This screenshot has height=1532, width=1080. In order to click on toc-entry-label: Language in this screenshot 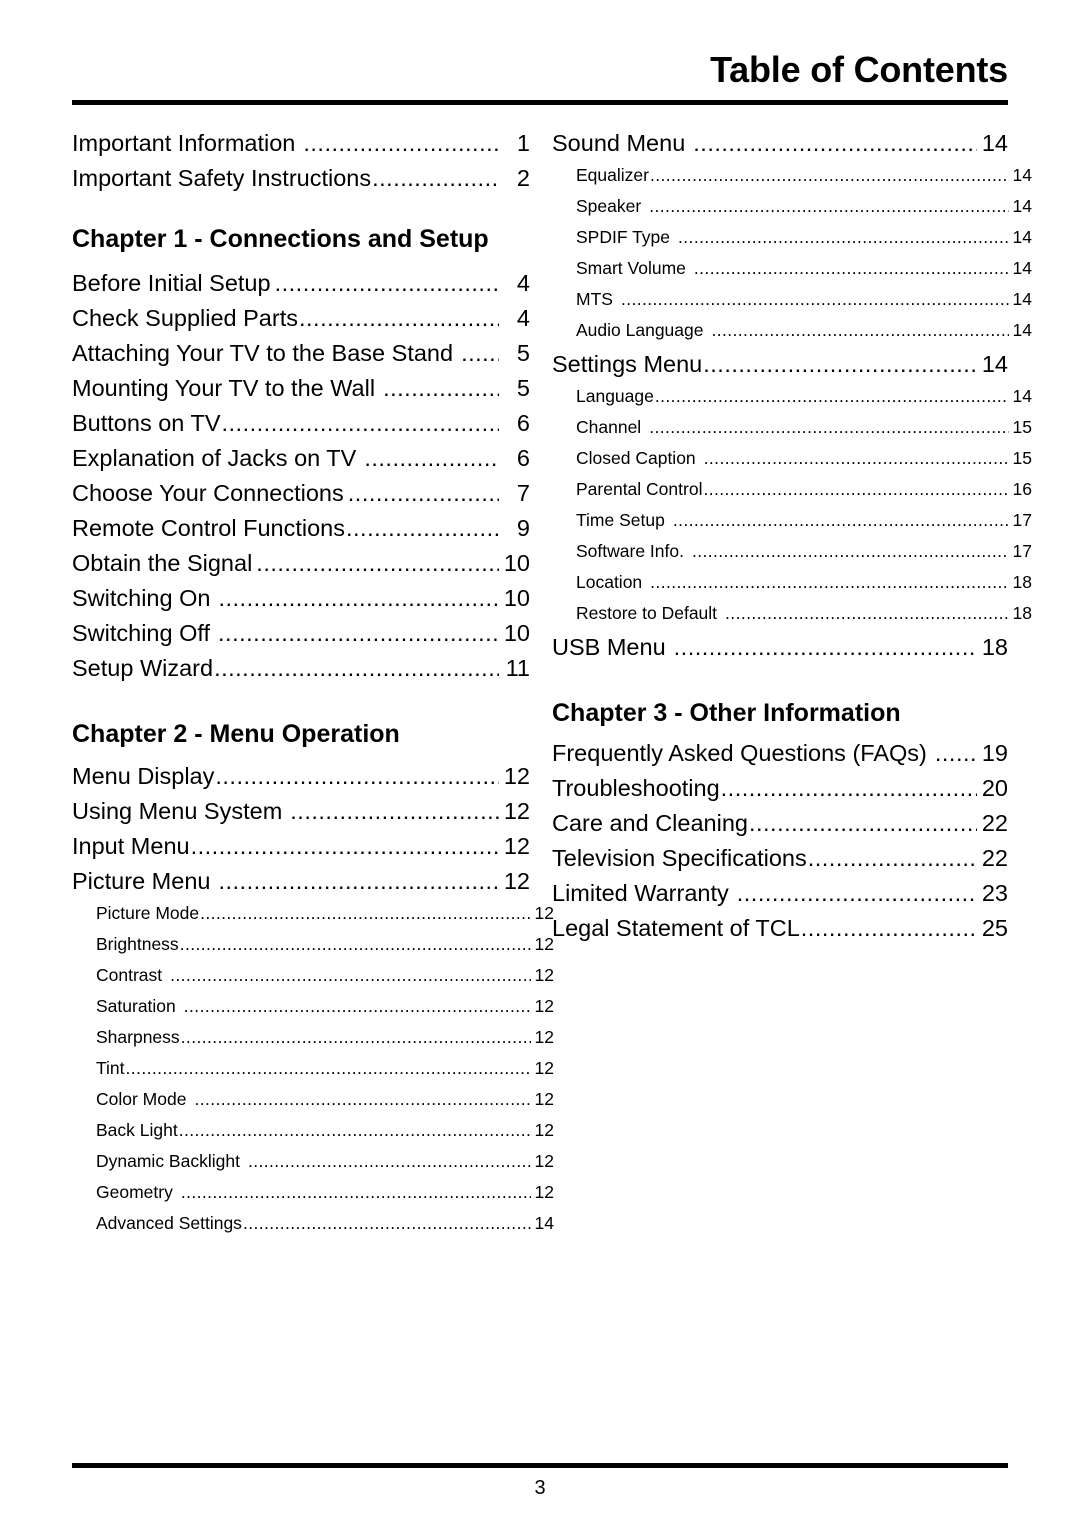, I will do `click(615, 396)`.